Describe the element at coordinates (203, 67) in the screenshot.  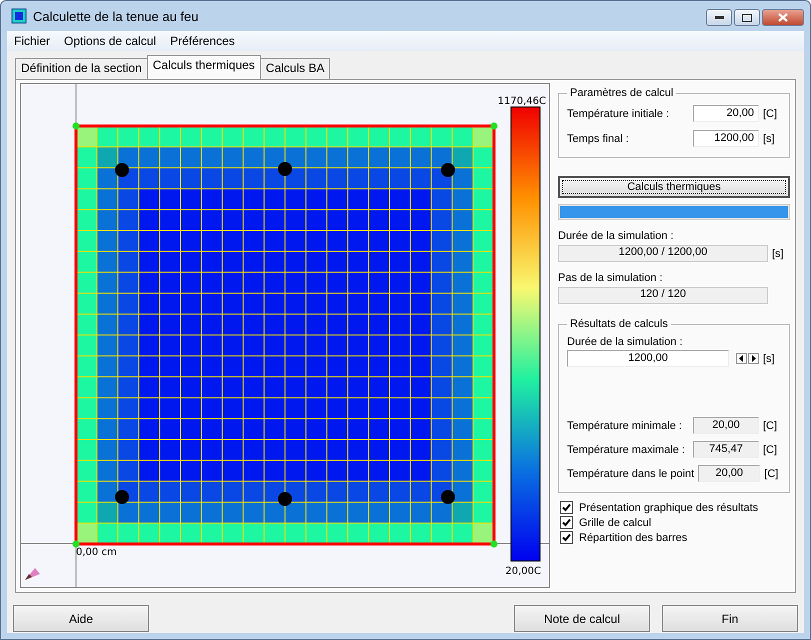
I see `tab: Calculs thermiques` at that location.